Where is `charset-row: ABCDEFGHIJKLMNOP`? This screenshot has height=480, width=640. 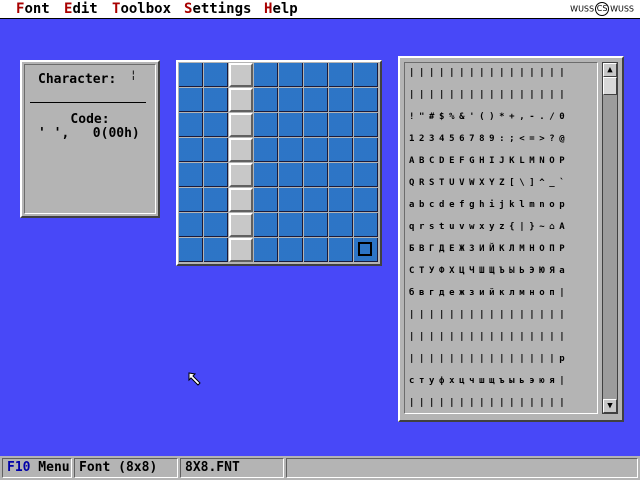
charset-row: ABCDEFGHIJKLMNOP is located at coordinates (489, 161).